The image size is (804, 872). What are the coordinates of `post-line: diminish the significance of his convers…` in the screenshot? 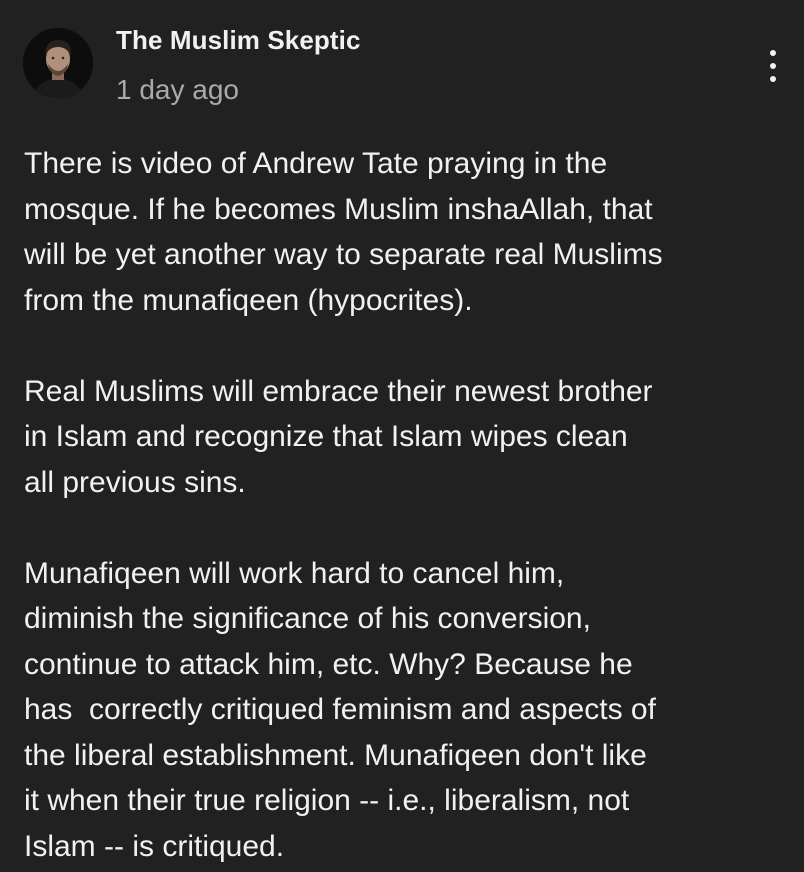 It's located at (307, 618).